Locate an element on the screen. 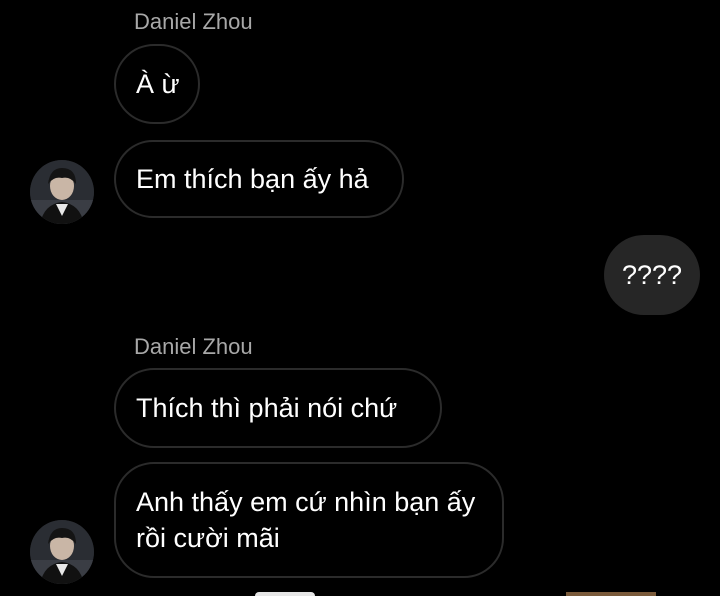 The image size is (720, 596). message-bubble-incoming: Thích thì phải nói chứ is located at coordinates (278, 408).